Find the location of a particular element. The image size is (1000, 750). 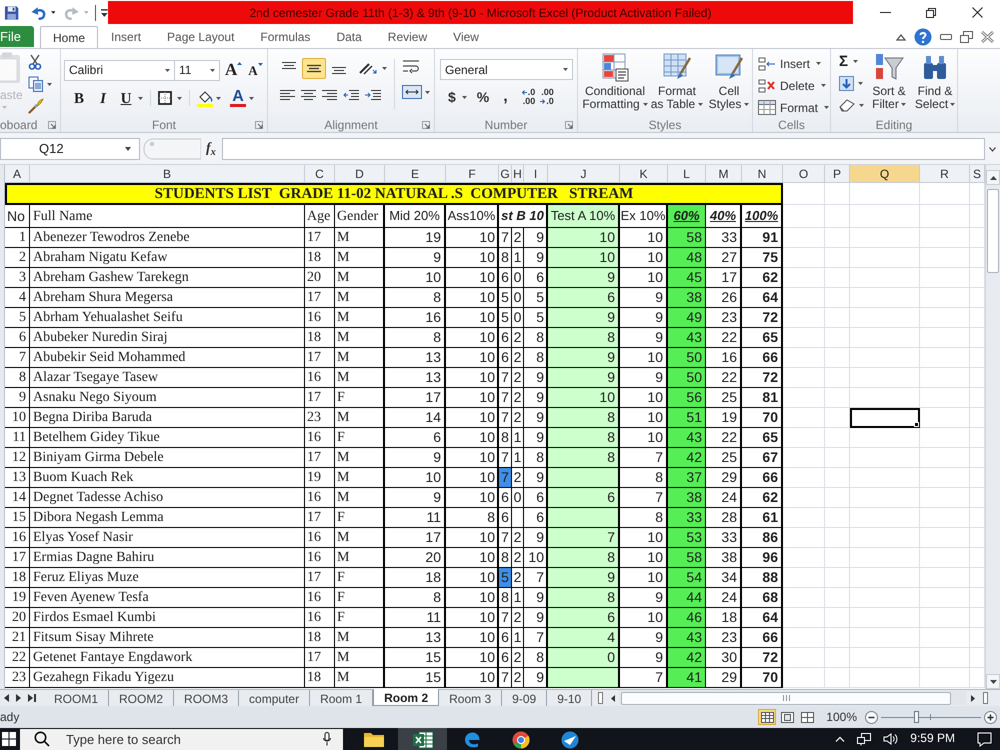

column-header: E is located at coordinates (415, 174).